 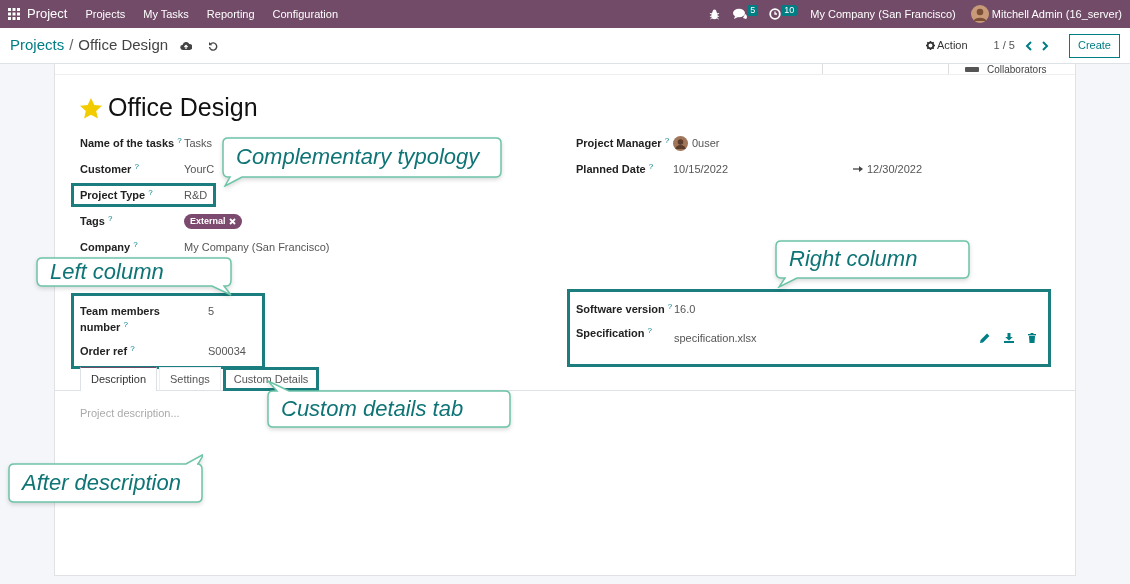 I want to click on field-label: Name of the tasks $^{?}$, so click(x=131, y=142).